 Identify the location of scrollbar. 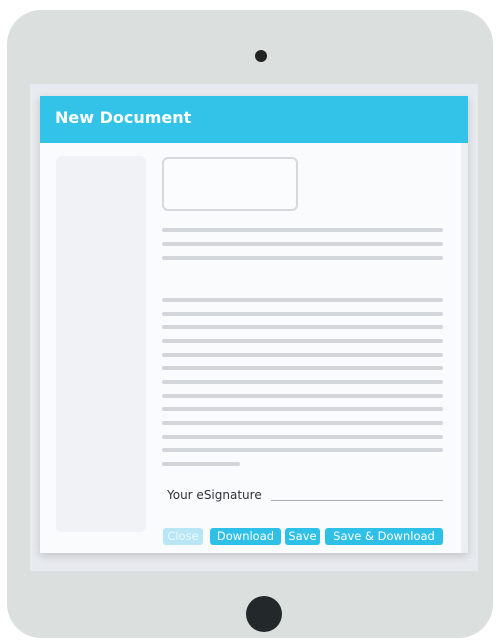
(464, 348).